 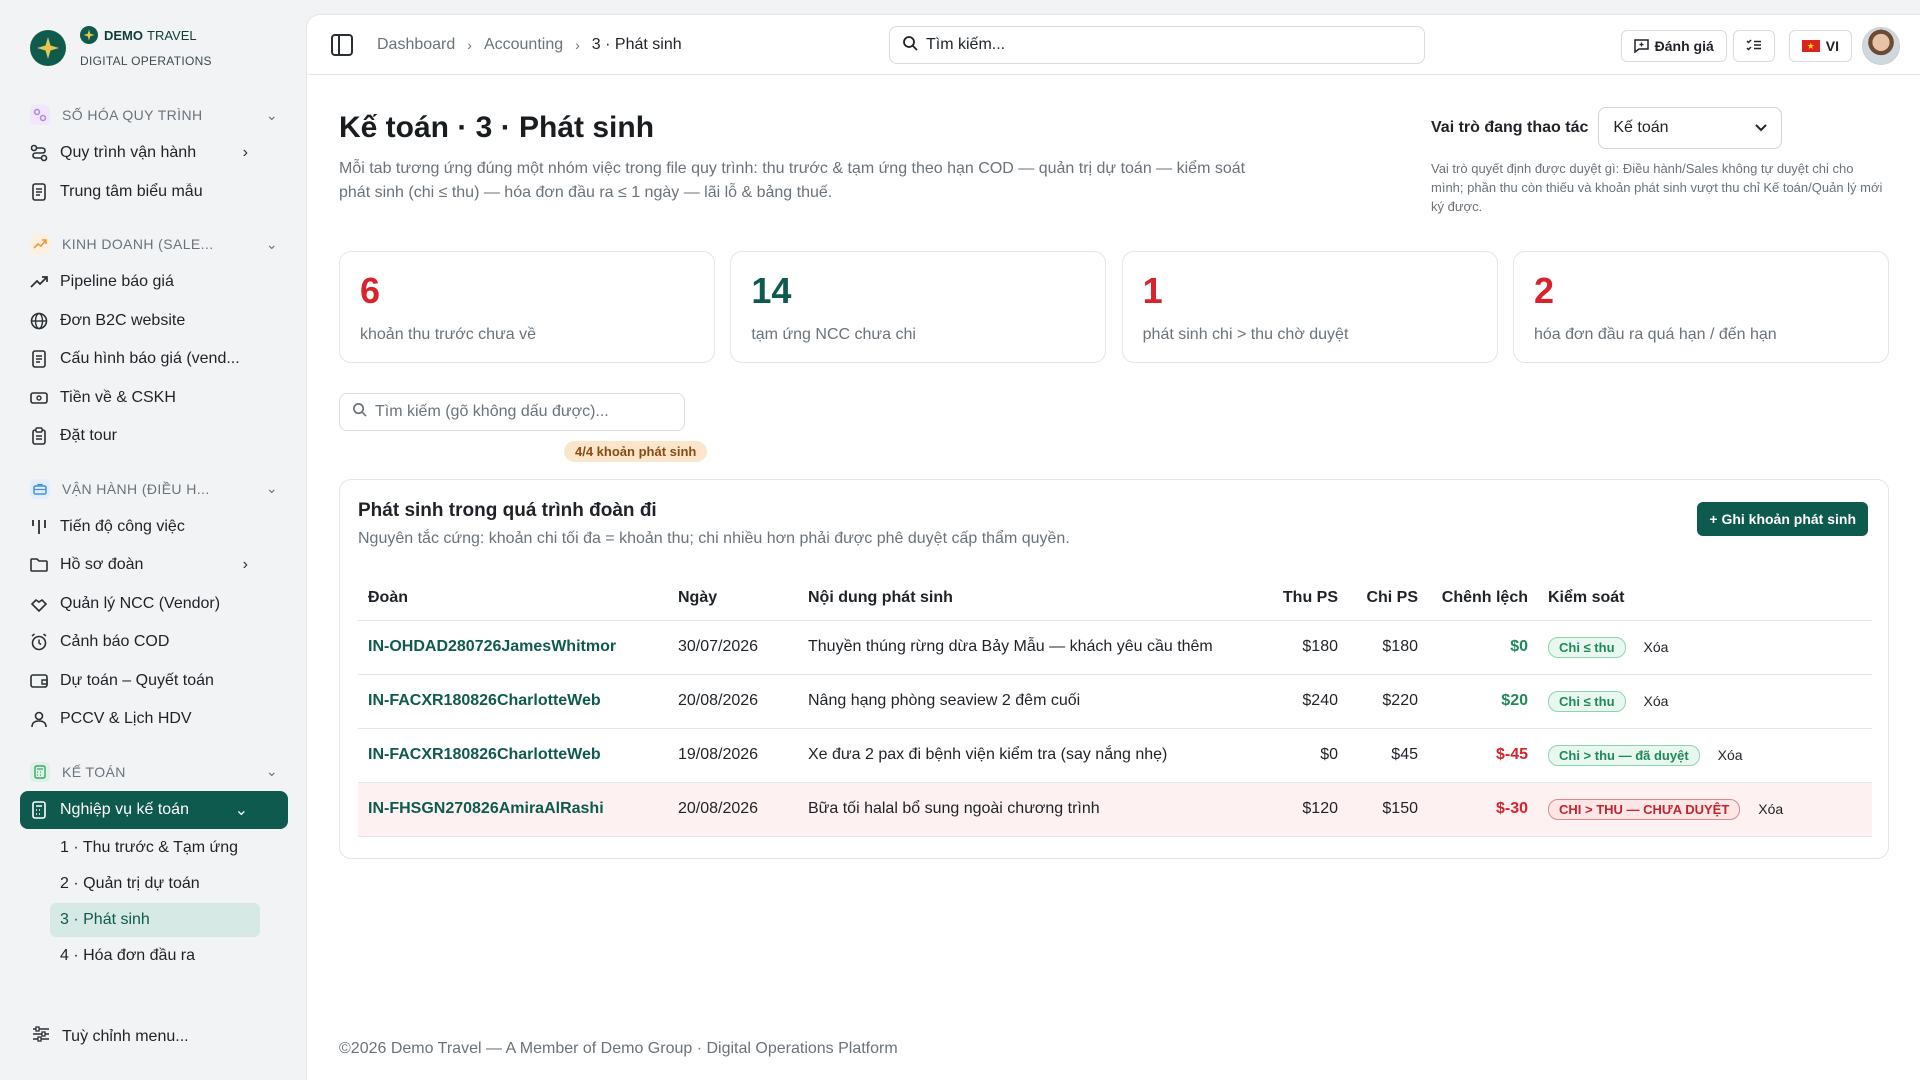 What do you see at coordinates (140, 603) in the screenshot?
I see `sidebar-item-label: Quản lý NCC (Vendor)` at bounding box center [140, 603].